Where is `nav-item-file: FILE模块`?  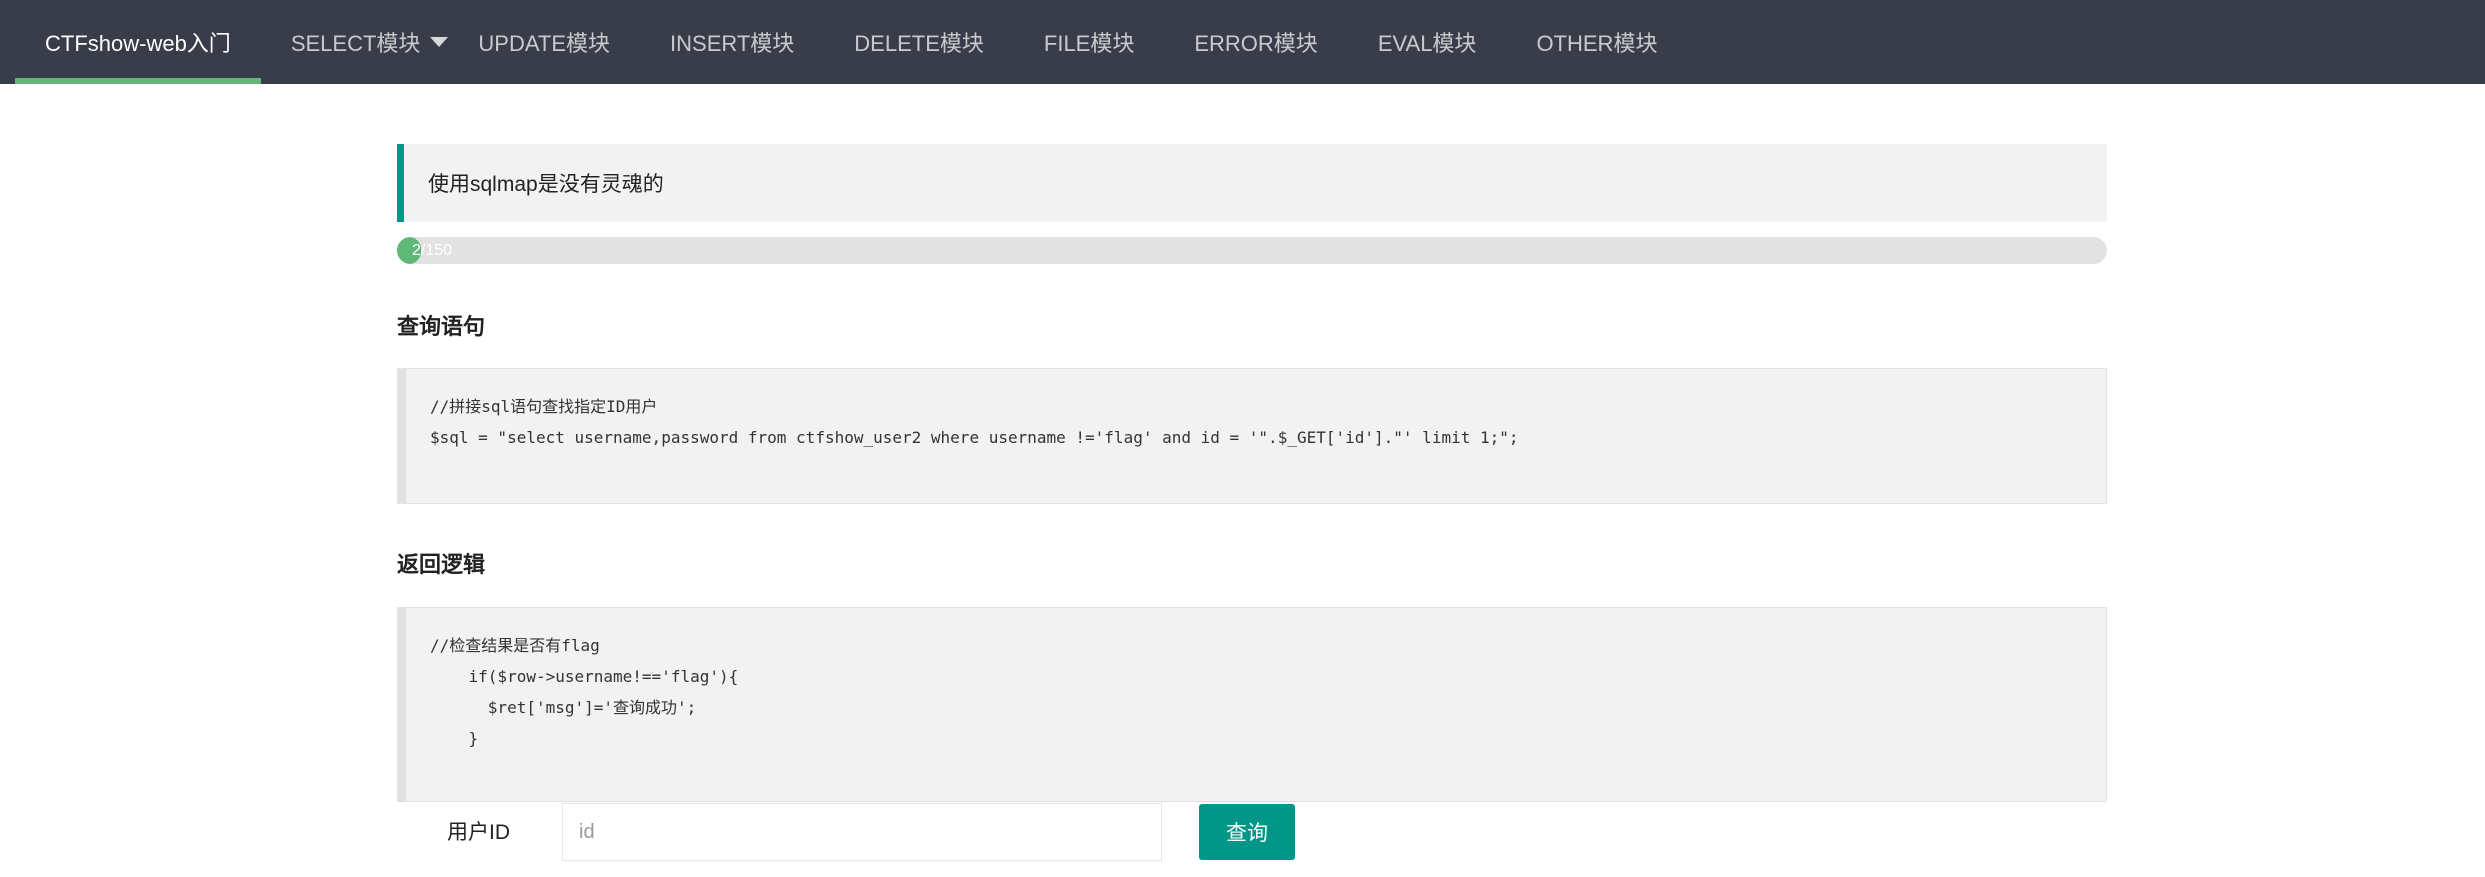
nav-item-file: FILE模块 is located at coordinates (1089, 42).